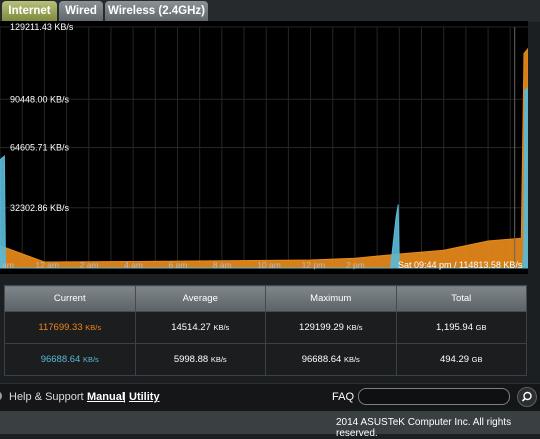 This screenshot has height=439, width=540. What do you see at coordinates (60, 327) in the screenshot?
I see `current-value: 117699.33` at bounding box center [60, 327].